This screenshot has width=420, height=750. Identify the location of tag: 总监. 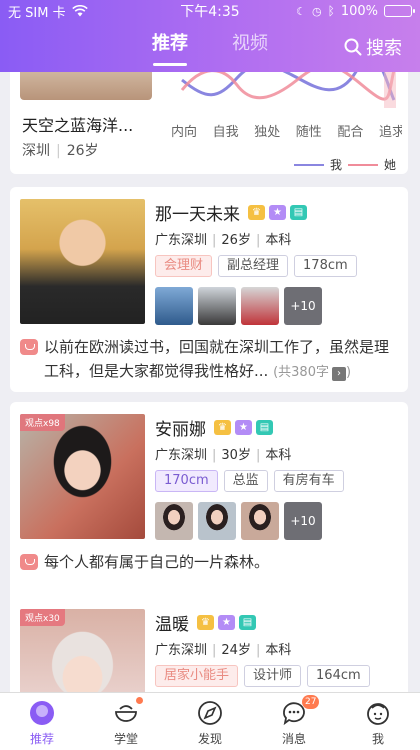
(245, 481).